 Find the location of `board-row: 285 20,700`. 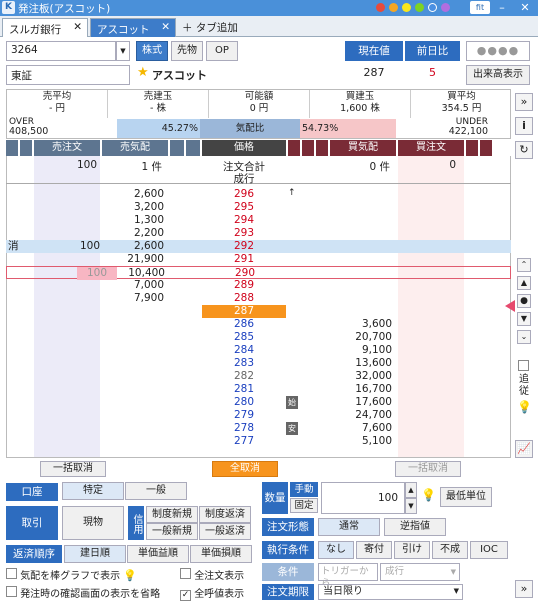

board-row: 285 20,700 is located at coordinates (258, 337).